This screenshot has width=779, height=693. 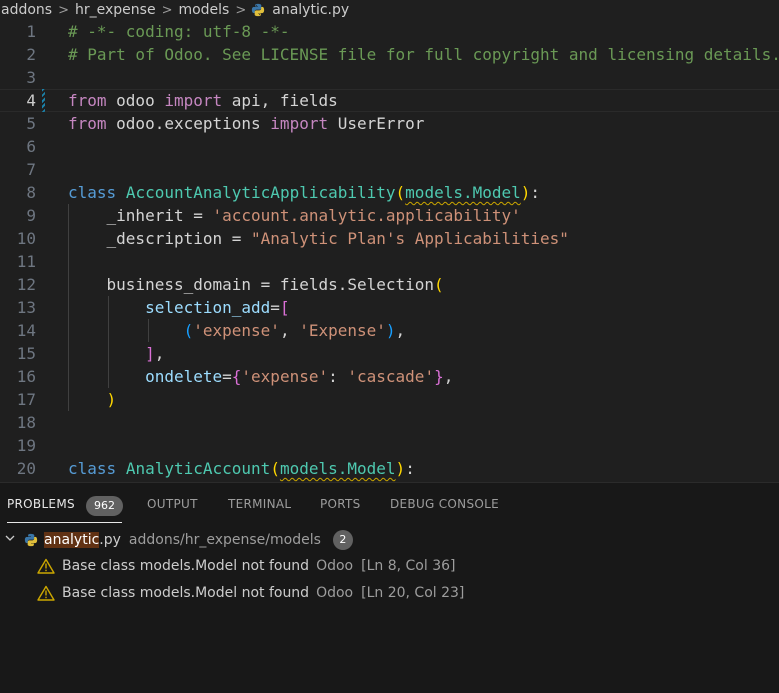 I want to click on code-token: (, so click(x=439, y=284).